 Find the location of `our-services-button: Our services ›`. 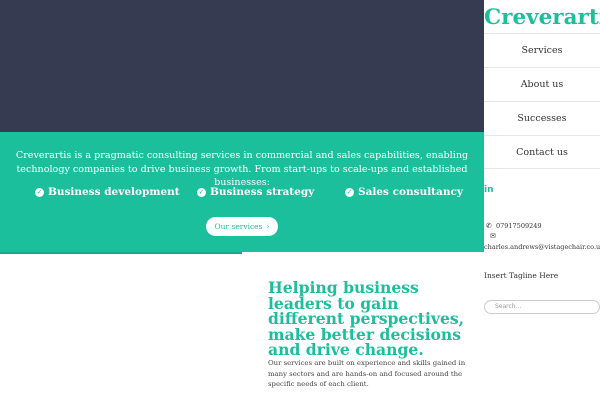

our-services-button: Our services › is located at coordinates (242, 226).